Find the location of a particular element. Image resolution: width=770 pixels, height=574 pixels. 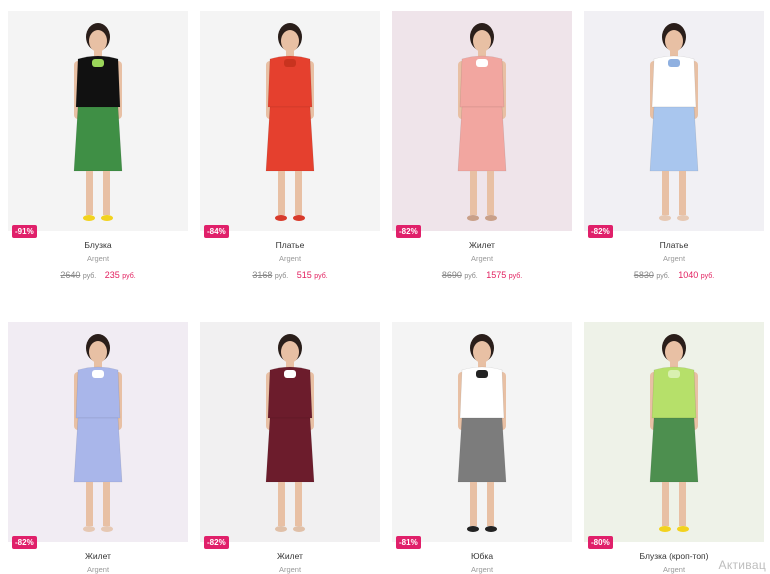

product-card: -84% Платье Argent 3168 руб. 515 руб. is located at coordinates (290, 145).